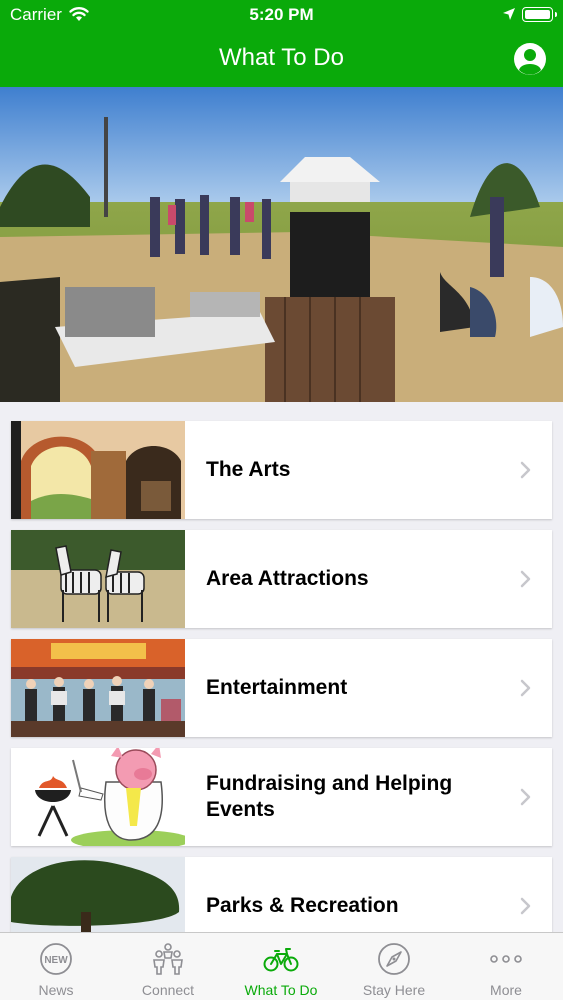  What do you see at coordinates (98, 797) in the screenshot?
I see `fundraising-thumbnail` at bounding box center [98, 797].